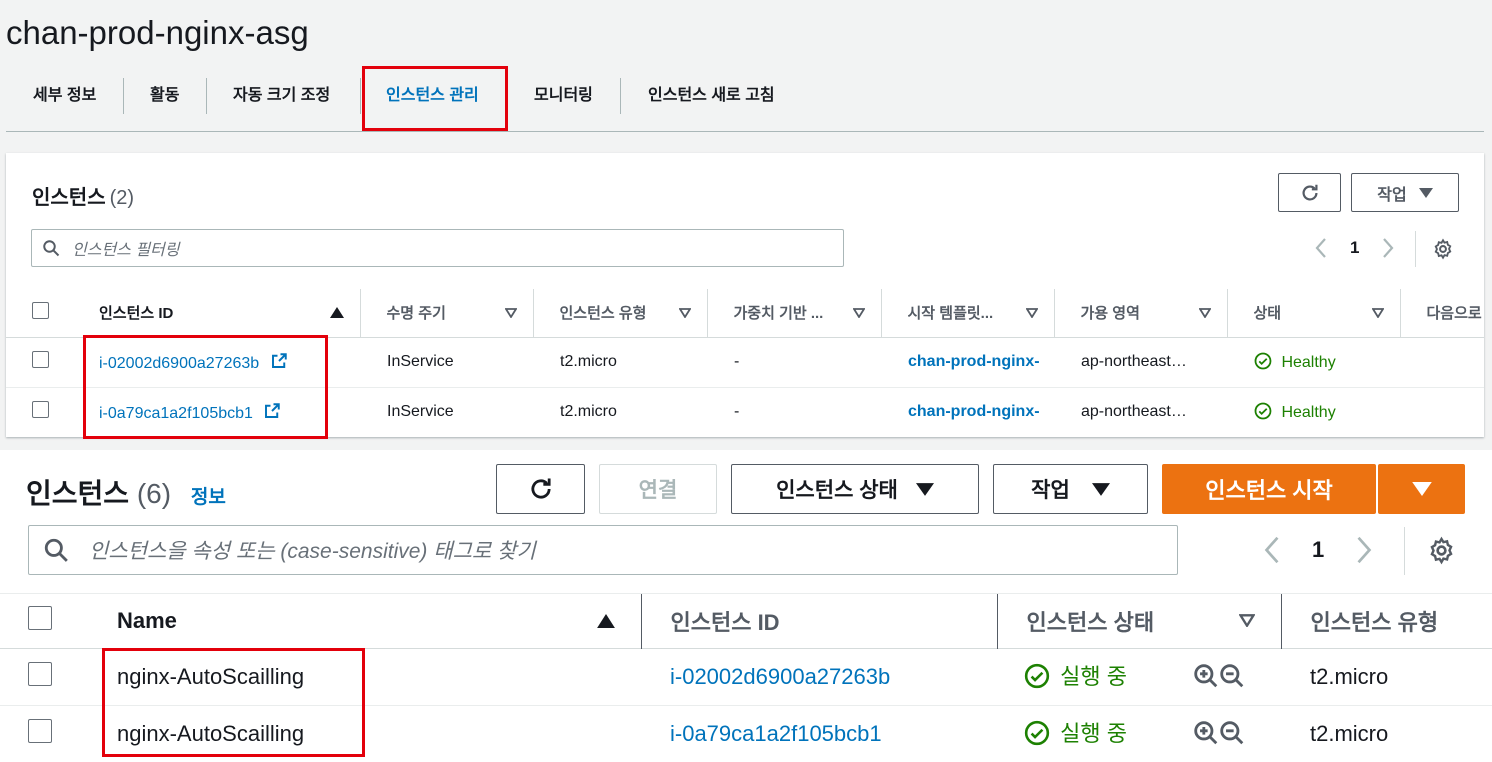  Describe the element at coordinates (365, 621) in the screenshot. I see `col-header-name: Name` at that location.